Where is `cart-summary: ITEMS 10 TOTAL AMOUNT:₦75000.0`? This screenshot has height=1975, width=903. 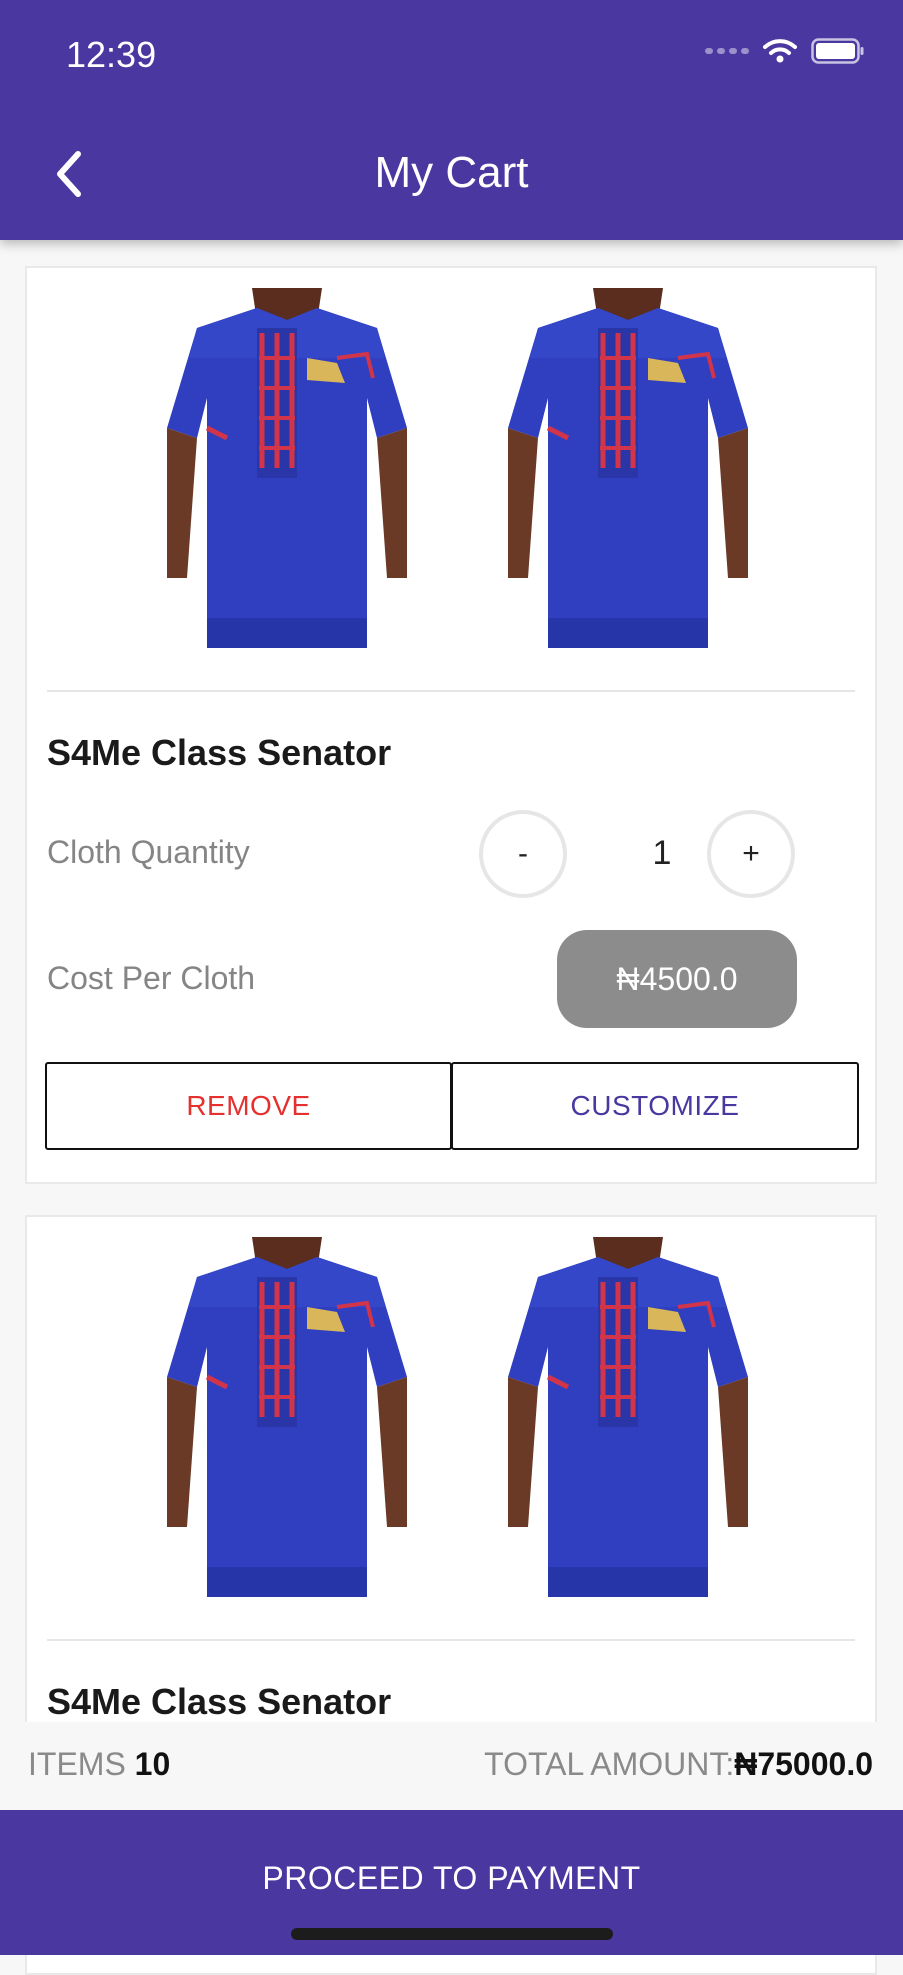 cart-summary: ITEMS 10 TOTAL AMOUNT:₦75000.0 is located at coordinates (451, 1766).